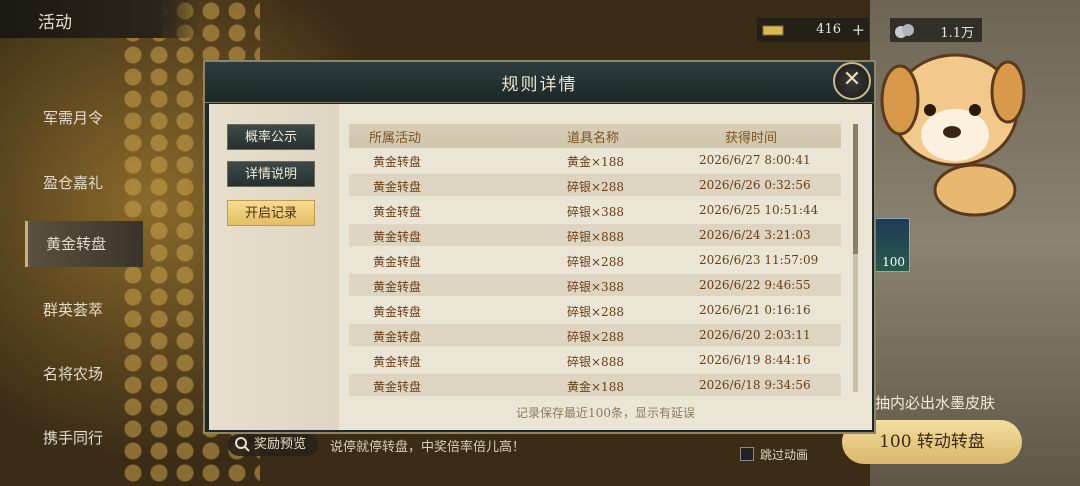 Image resolution: width=1080 pixels, height=486 pixels. Describe the element at coordinates (100, 19) in the screenshot. I see `page-header: 活动` at that location.